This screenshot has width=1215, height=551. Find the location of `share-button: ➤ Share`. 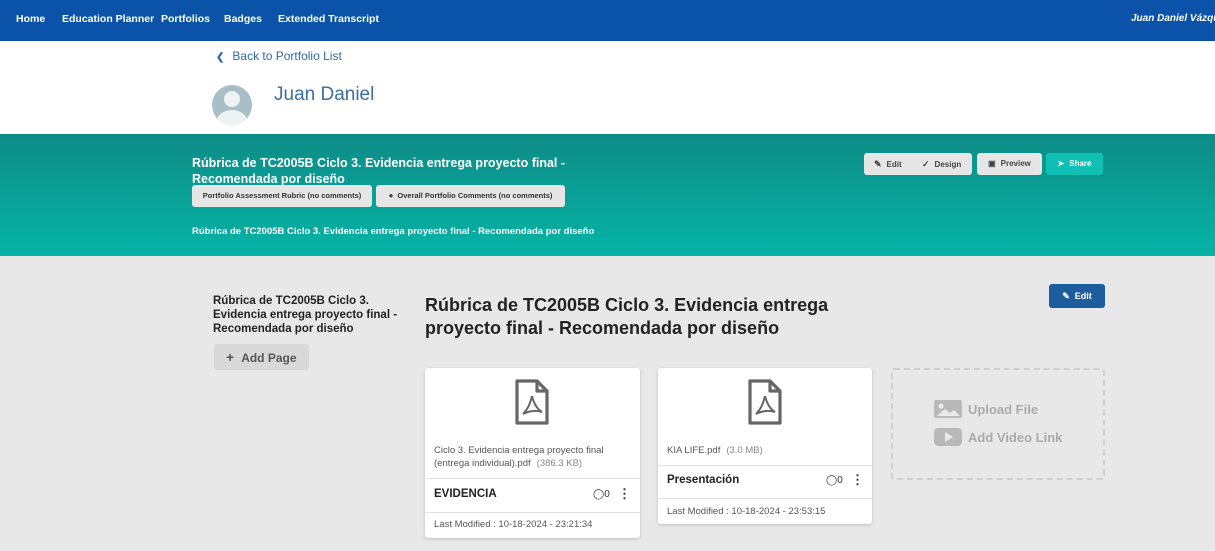

share-button: ➤ Share is located at coordinates (1074, 164).